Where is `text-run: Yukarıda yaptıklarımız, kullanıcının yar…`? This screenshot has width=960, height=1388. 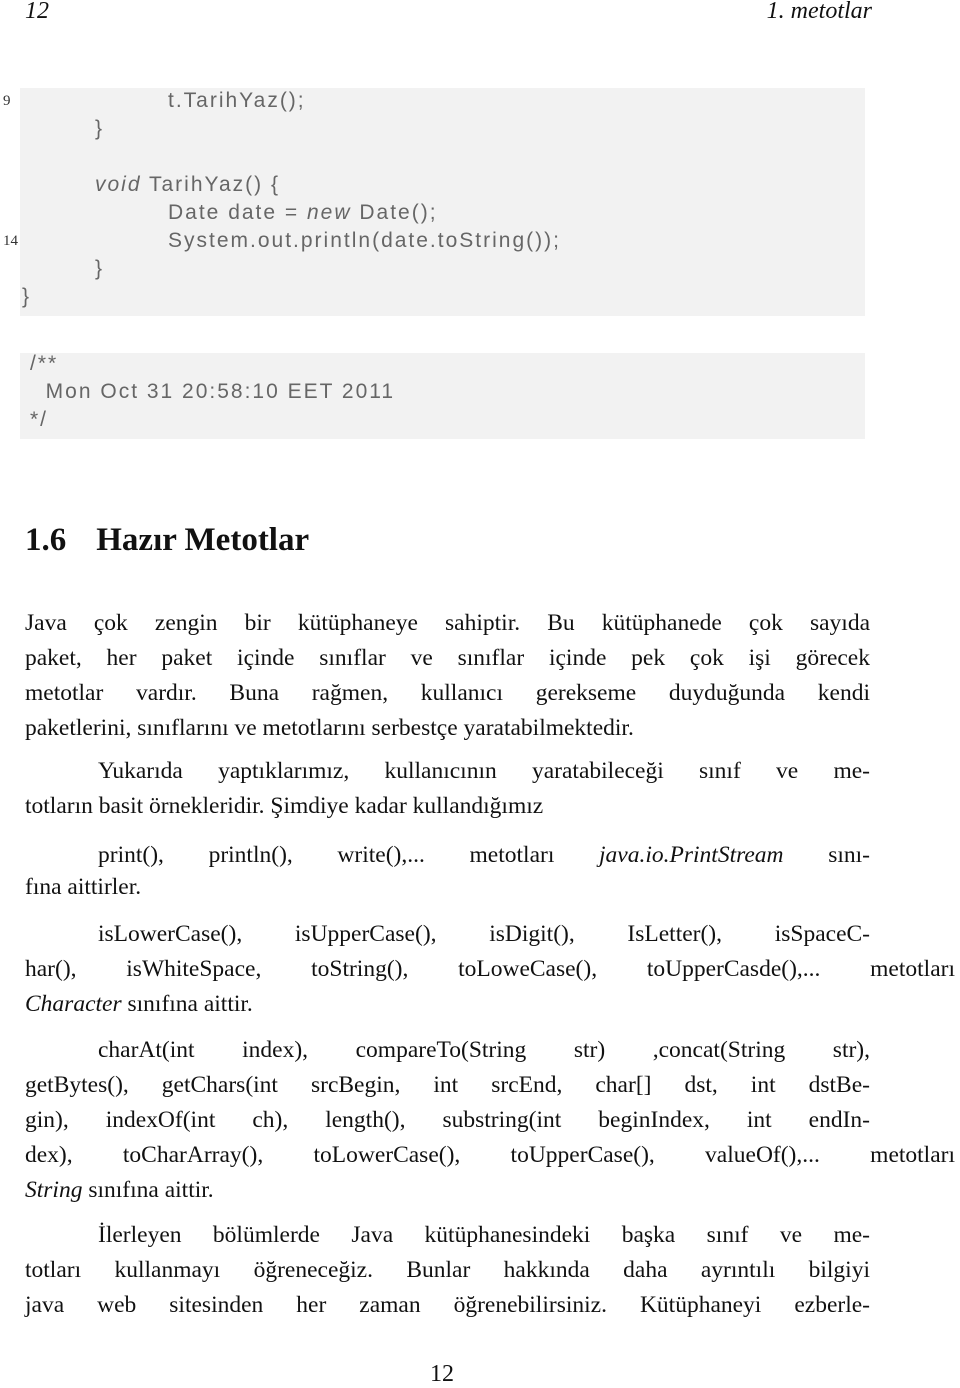
text-run: Yukarıda yaptıklarımız, kullanıcının yar… is located at coordinates (484, 771).